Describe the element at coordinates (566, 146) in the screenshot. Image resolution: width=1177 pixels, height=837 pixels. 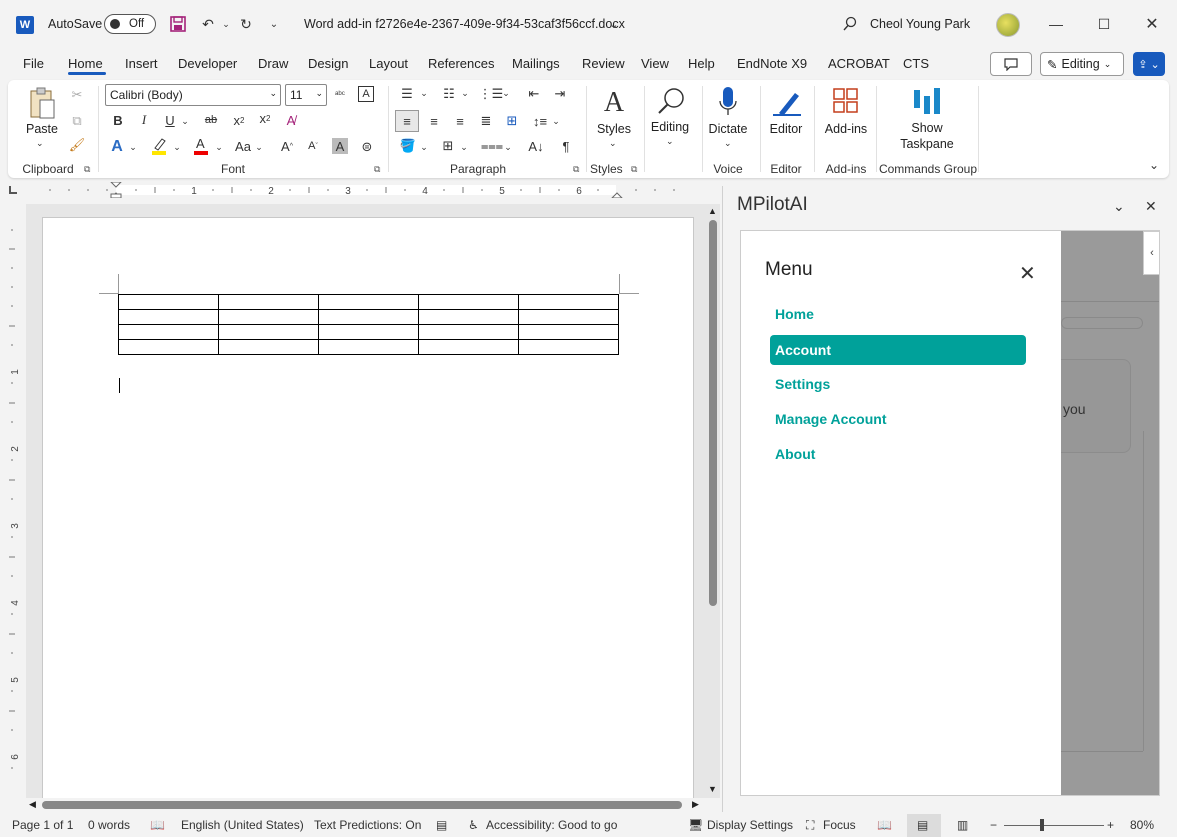
I see `show-marks-icon: ¶` at that location.